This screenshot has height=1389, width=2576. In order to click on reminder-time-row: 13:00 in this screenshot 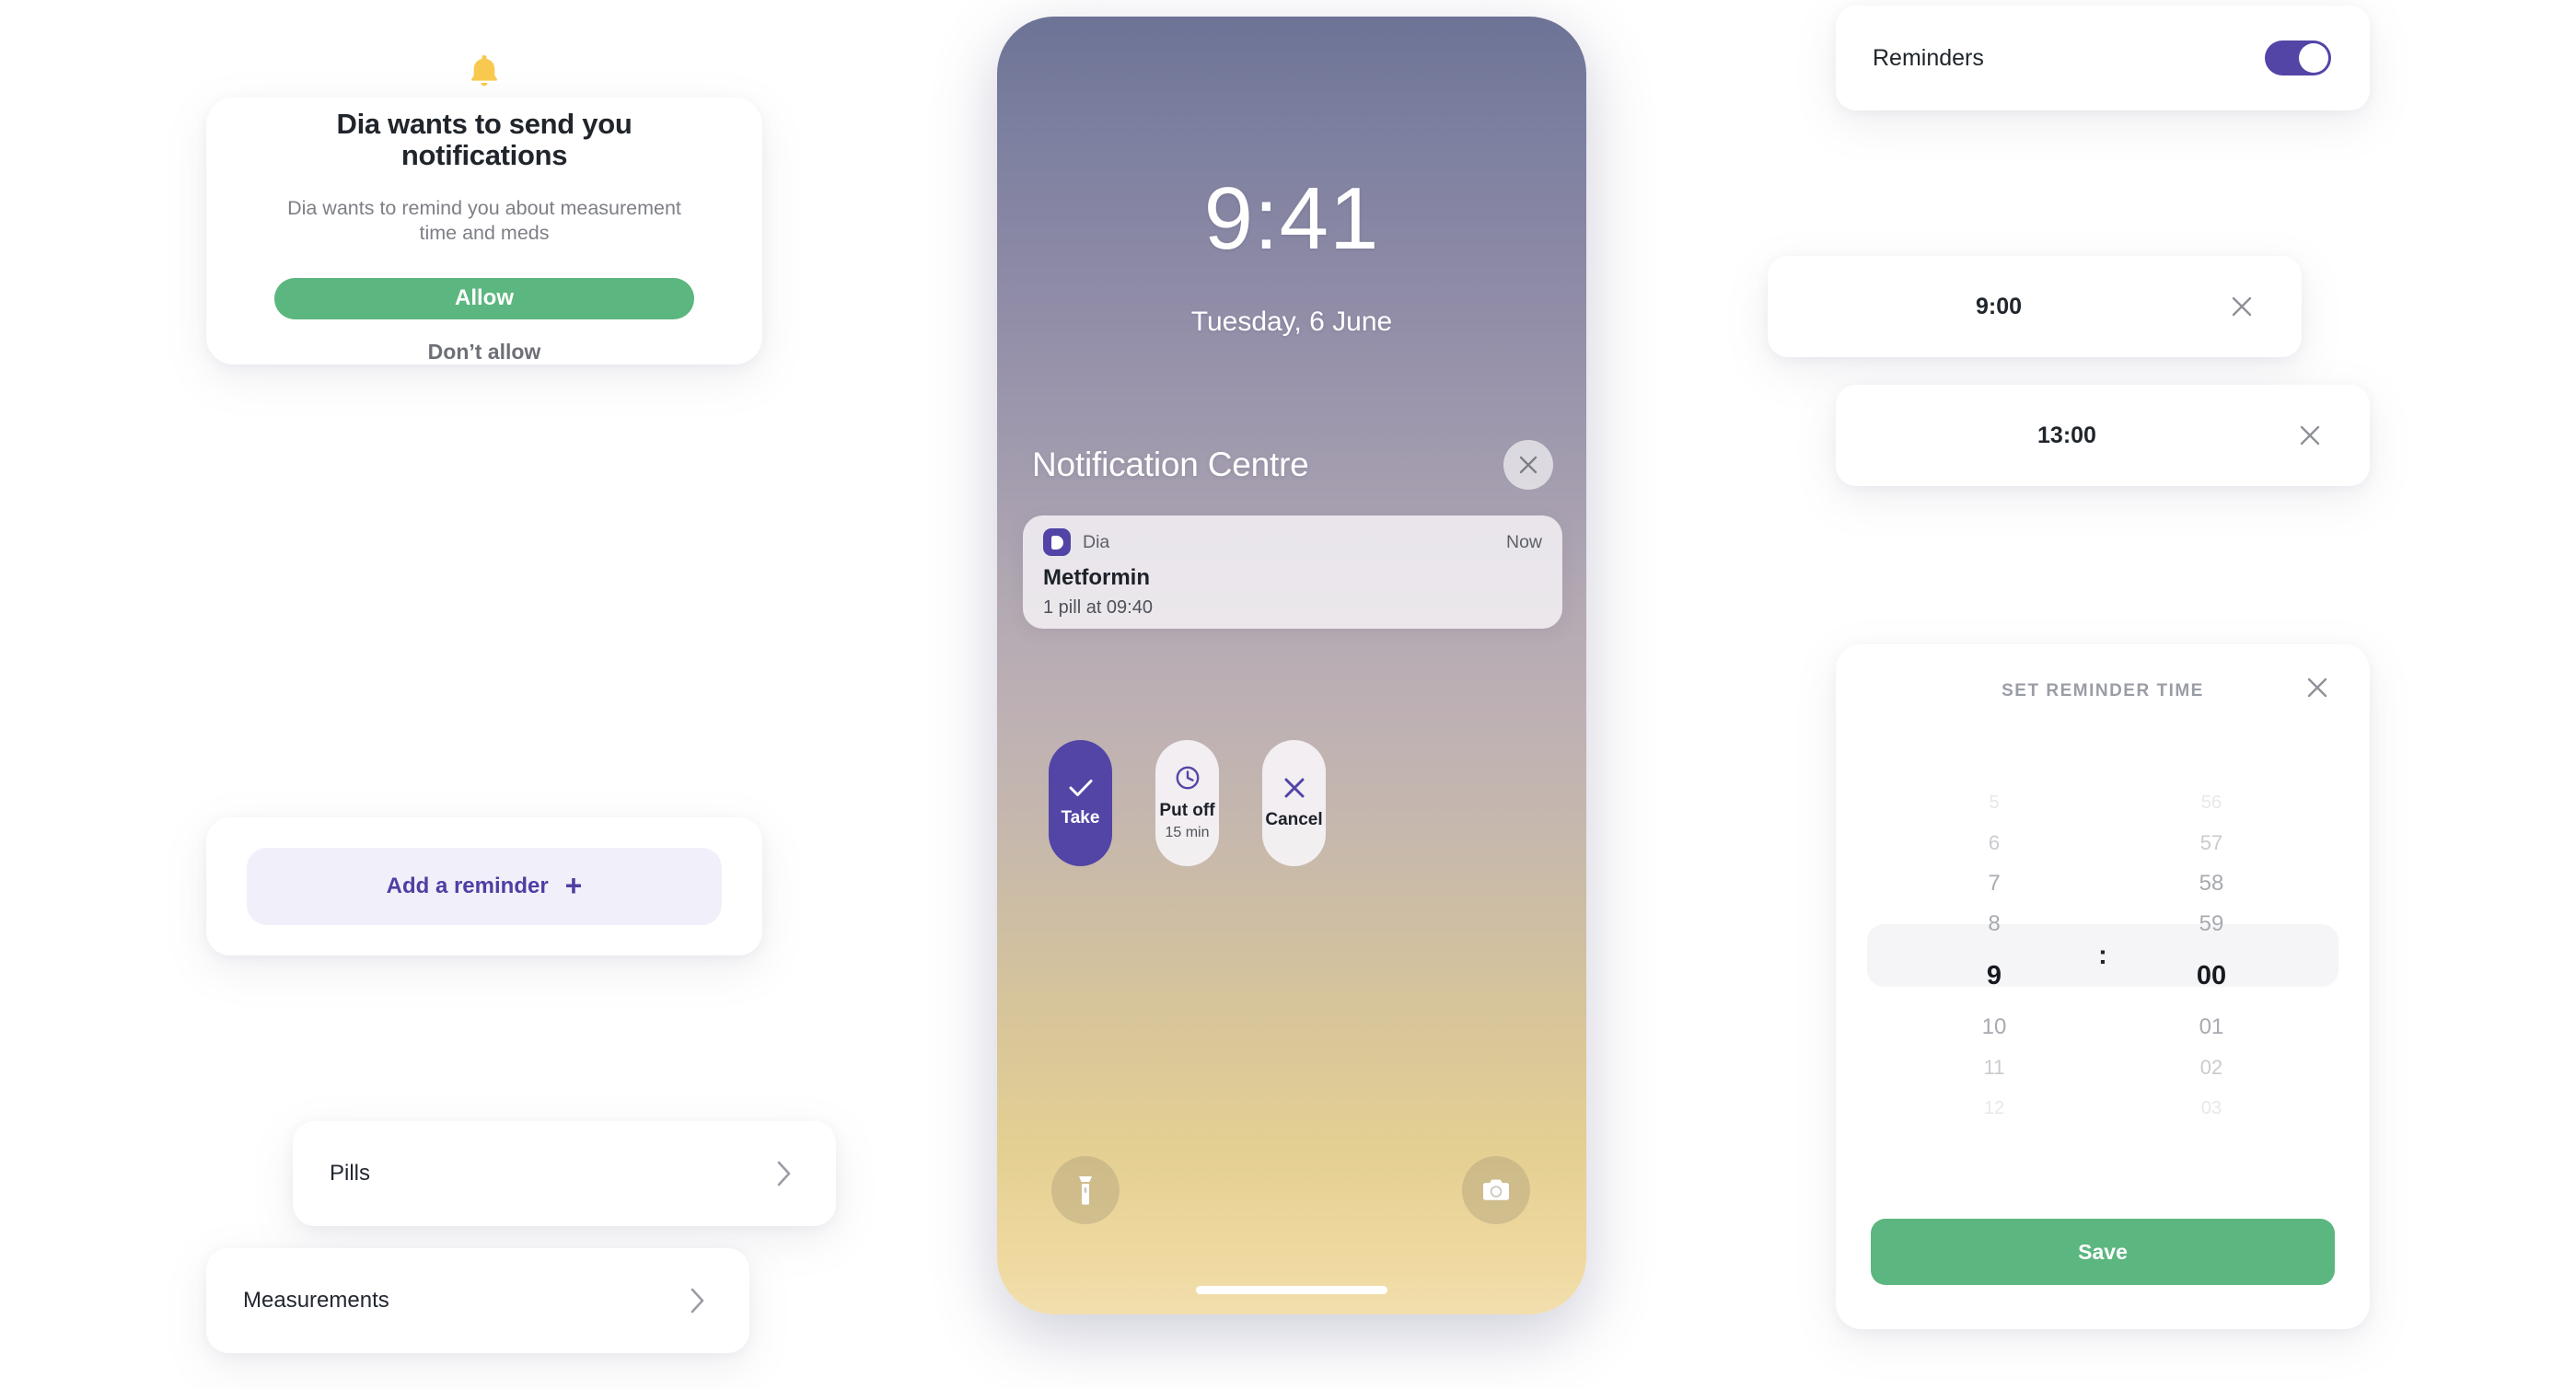, I will do `click(2103, 435)`.